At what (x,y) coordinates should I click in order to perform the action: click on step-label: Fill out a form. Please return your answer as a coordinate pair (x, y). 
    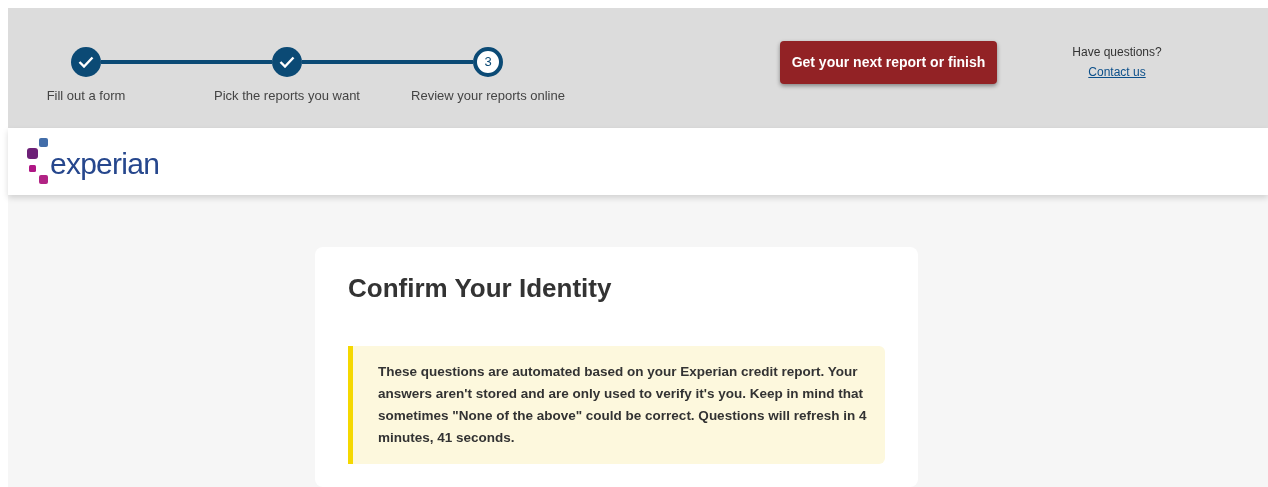
    Looking at the image, I should click on (86, 96).